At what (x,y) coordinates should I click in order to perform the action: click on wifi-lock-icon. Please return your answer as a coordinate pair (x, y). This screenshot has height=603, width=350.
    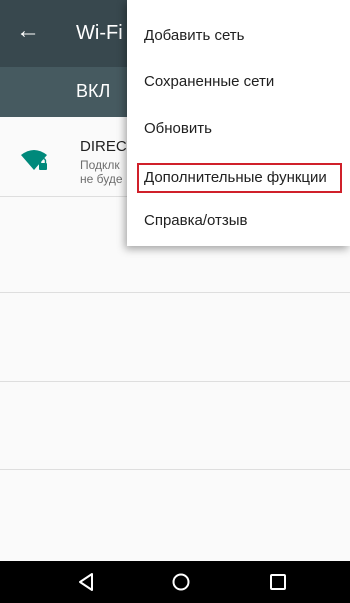
    Looking at the image, I should click on (34, 160).